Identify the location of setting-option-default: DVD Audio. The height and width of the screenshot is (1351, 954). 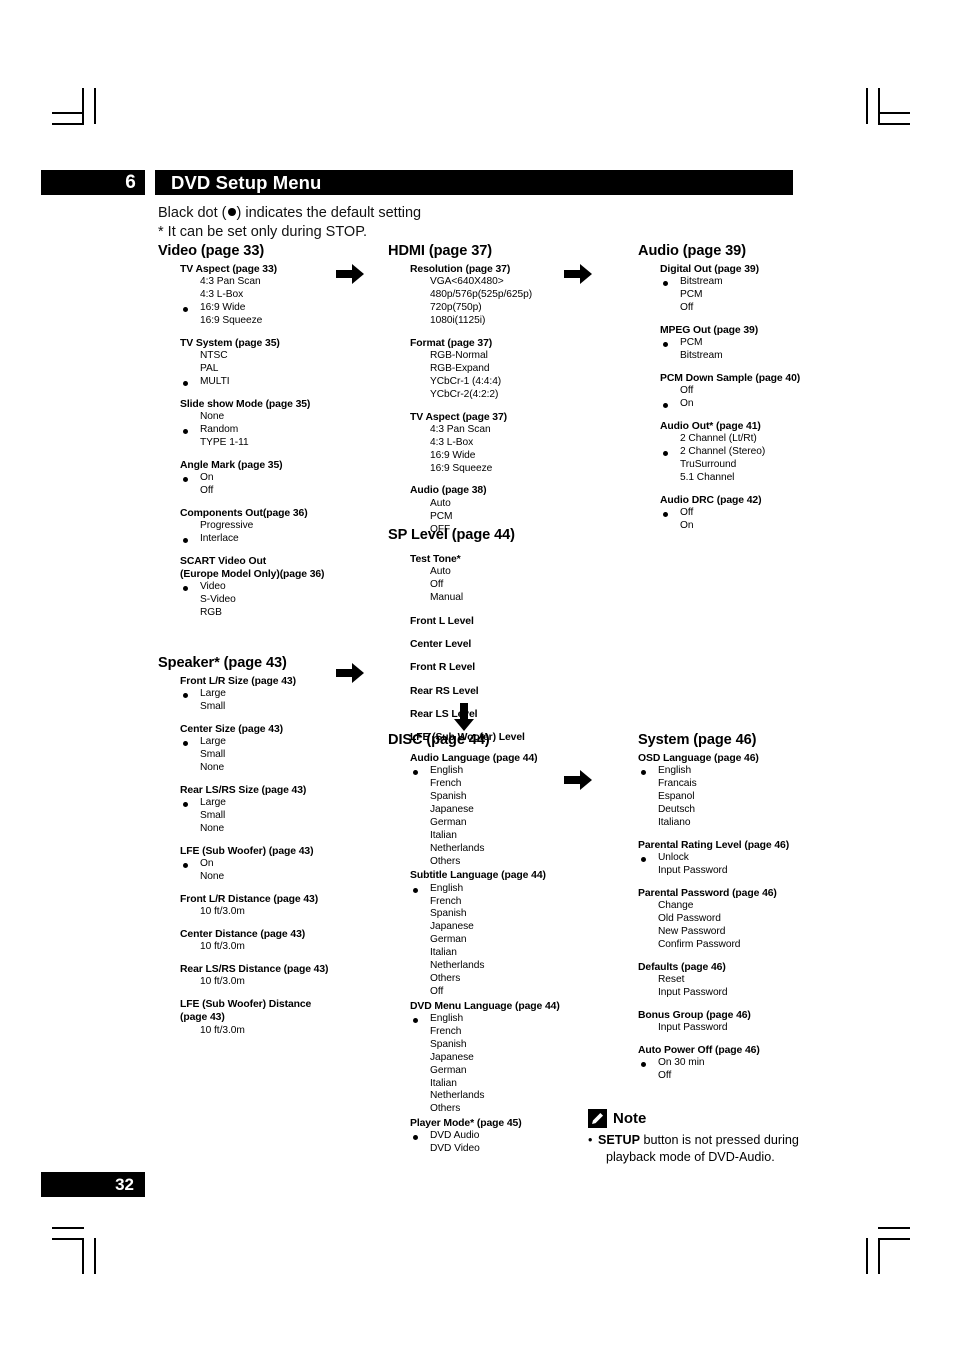
(485, 1136).